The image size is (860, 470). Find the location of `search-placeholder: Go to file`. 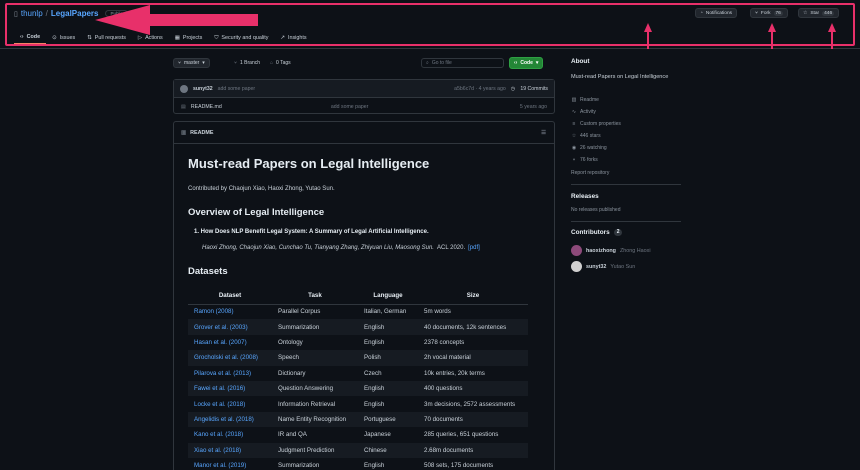

search-placeholder: Go to file is located at coordinates (441, 63).